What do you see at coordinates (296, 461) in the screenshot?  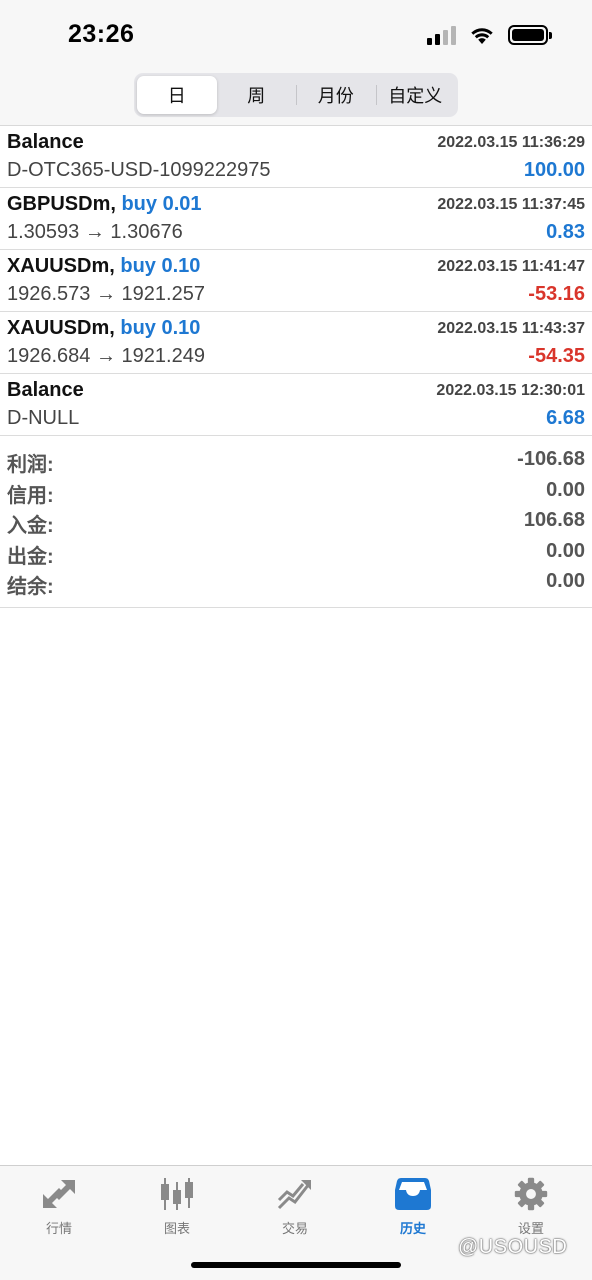 I see `summary-profit: 利润: -106.68` at bounding box center [296, 461].